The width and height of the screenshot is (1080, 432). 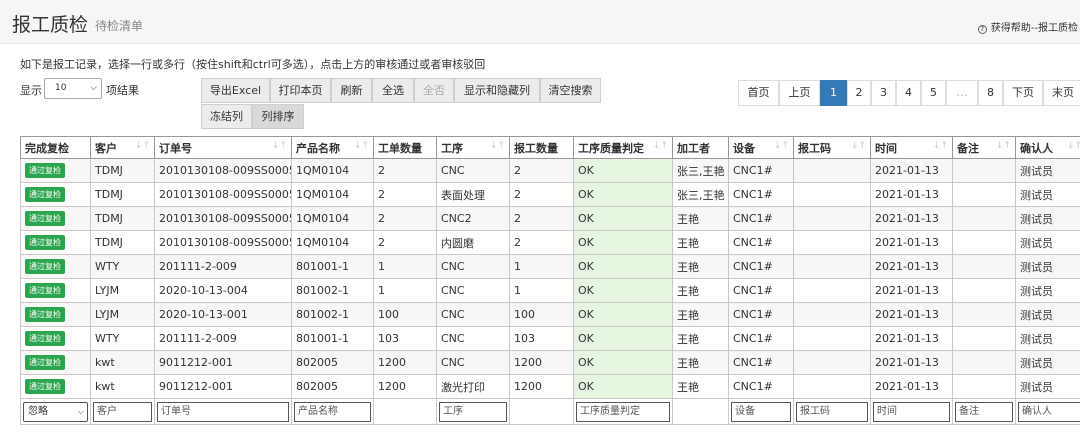 I want to click on page-last-button: 末页, so click(x=1061, y=93).